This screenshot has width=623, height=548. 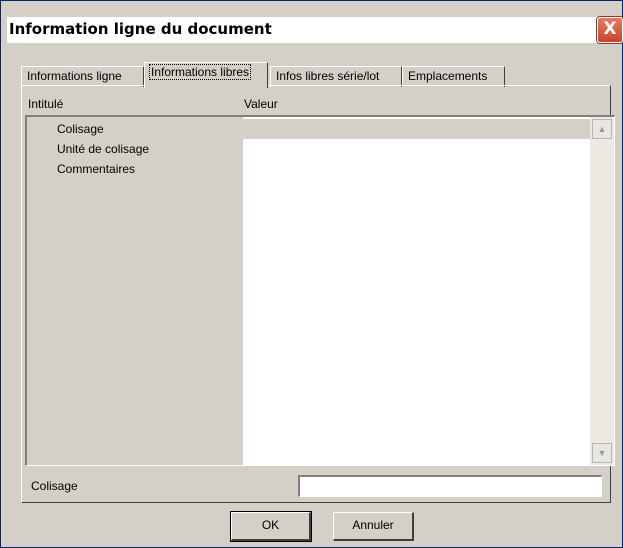 What do you see at coordinates (373, 526) in the screenshot?
I see `cancel-button: Annuler` at bounding box center [373, 526].